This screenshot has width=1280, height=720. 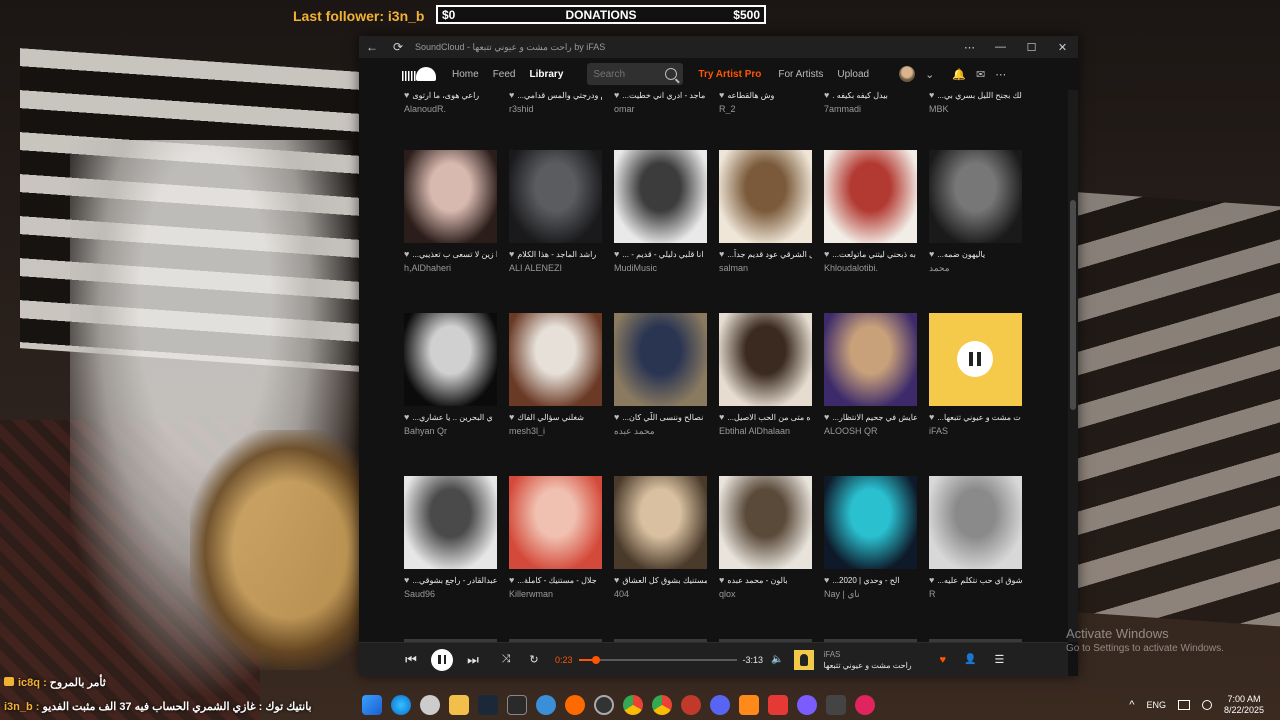 What do you see at coordinates (401, 705) in the screenshot?
I see `edge-icon` at bounding box center [401, 705].